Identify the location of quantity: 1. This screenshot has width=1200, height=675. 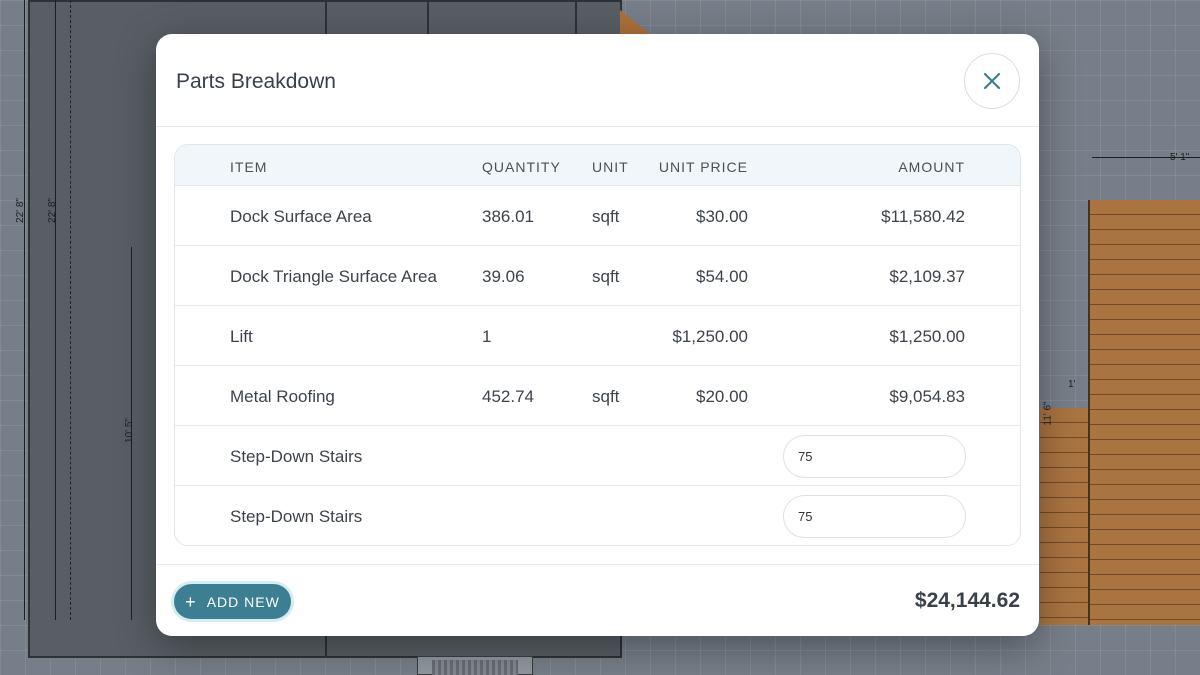
(487, 336).